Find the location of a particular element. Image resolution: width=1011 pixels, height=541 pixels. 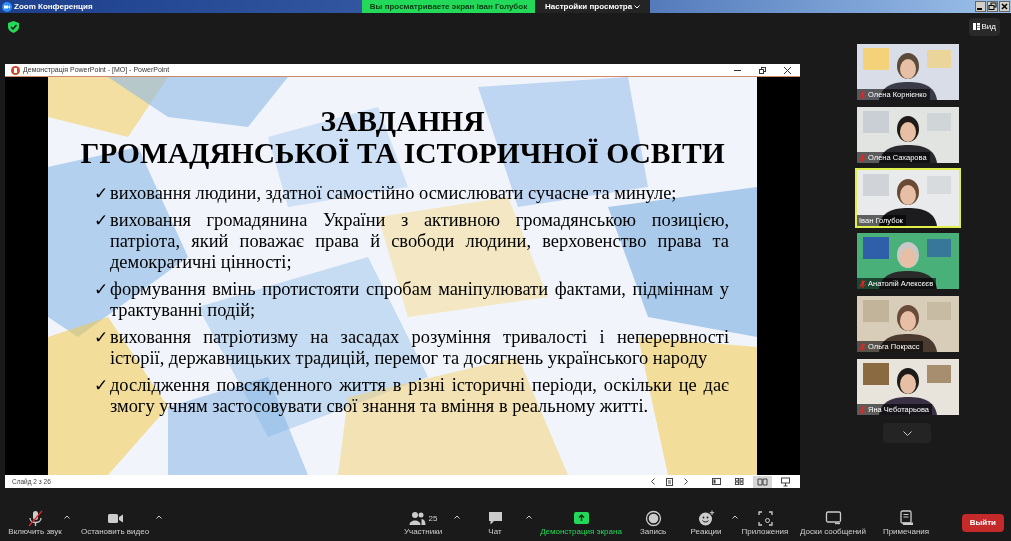

share-screen-button: Демонстрация экрана is located at coordinates (581, 523).